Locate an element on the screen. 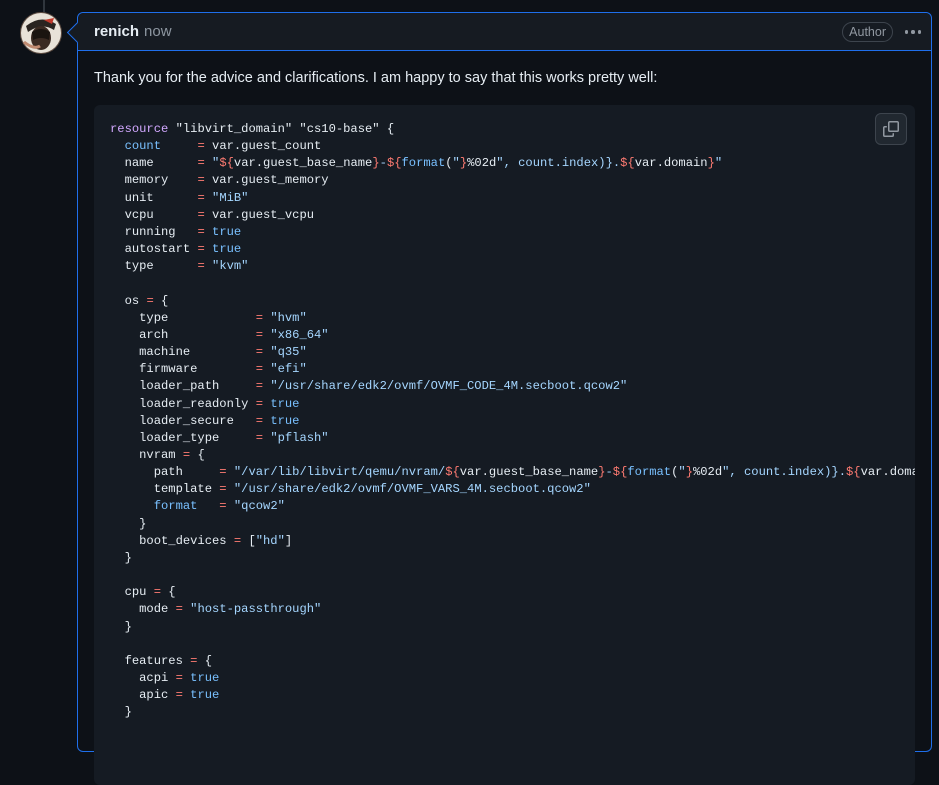 The image size is (939, 785). code-line: format = "qcow2" is located at coordinates (219, 506).